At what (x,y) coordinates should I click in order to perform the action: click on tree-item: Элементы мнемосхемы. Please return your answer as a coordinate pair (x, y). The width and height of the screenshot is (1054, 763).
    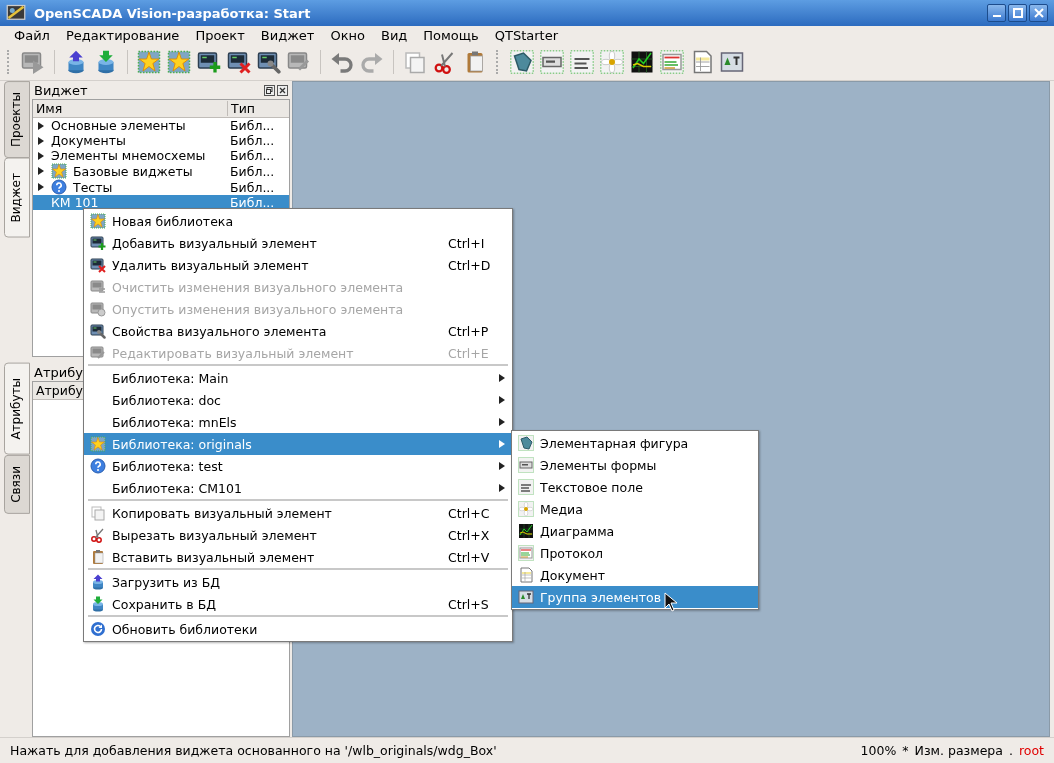
    Looking at the image, I should click on (128, 155).